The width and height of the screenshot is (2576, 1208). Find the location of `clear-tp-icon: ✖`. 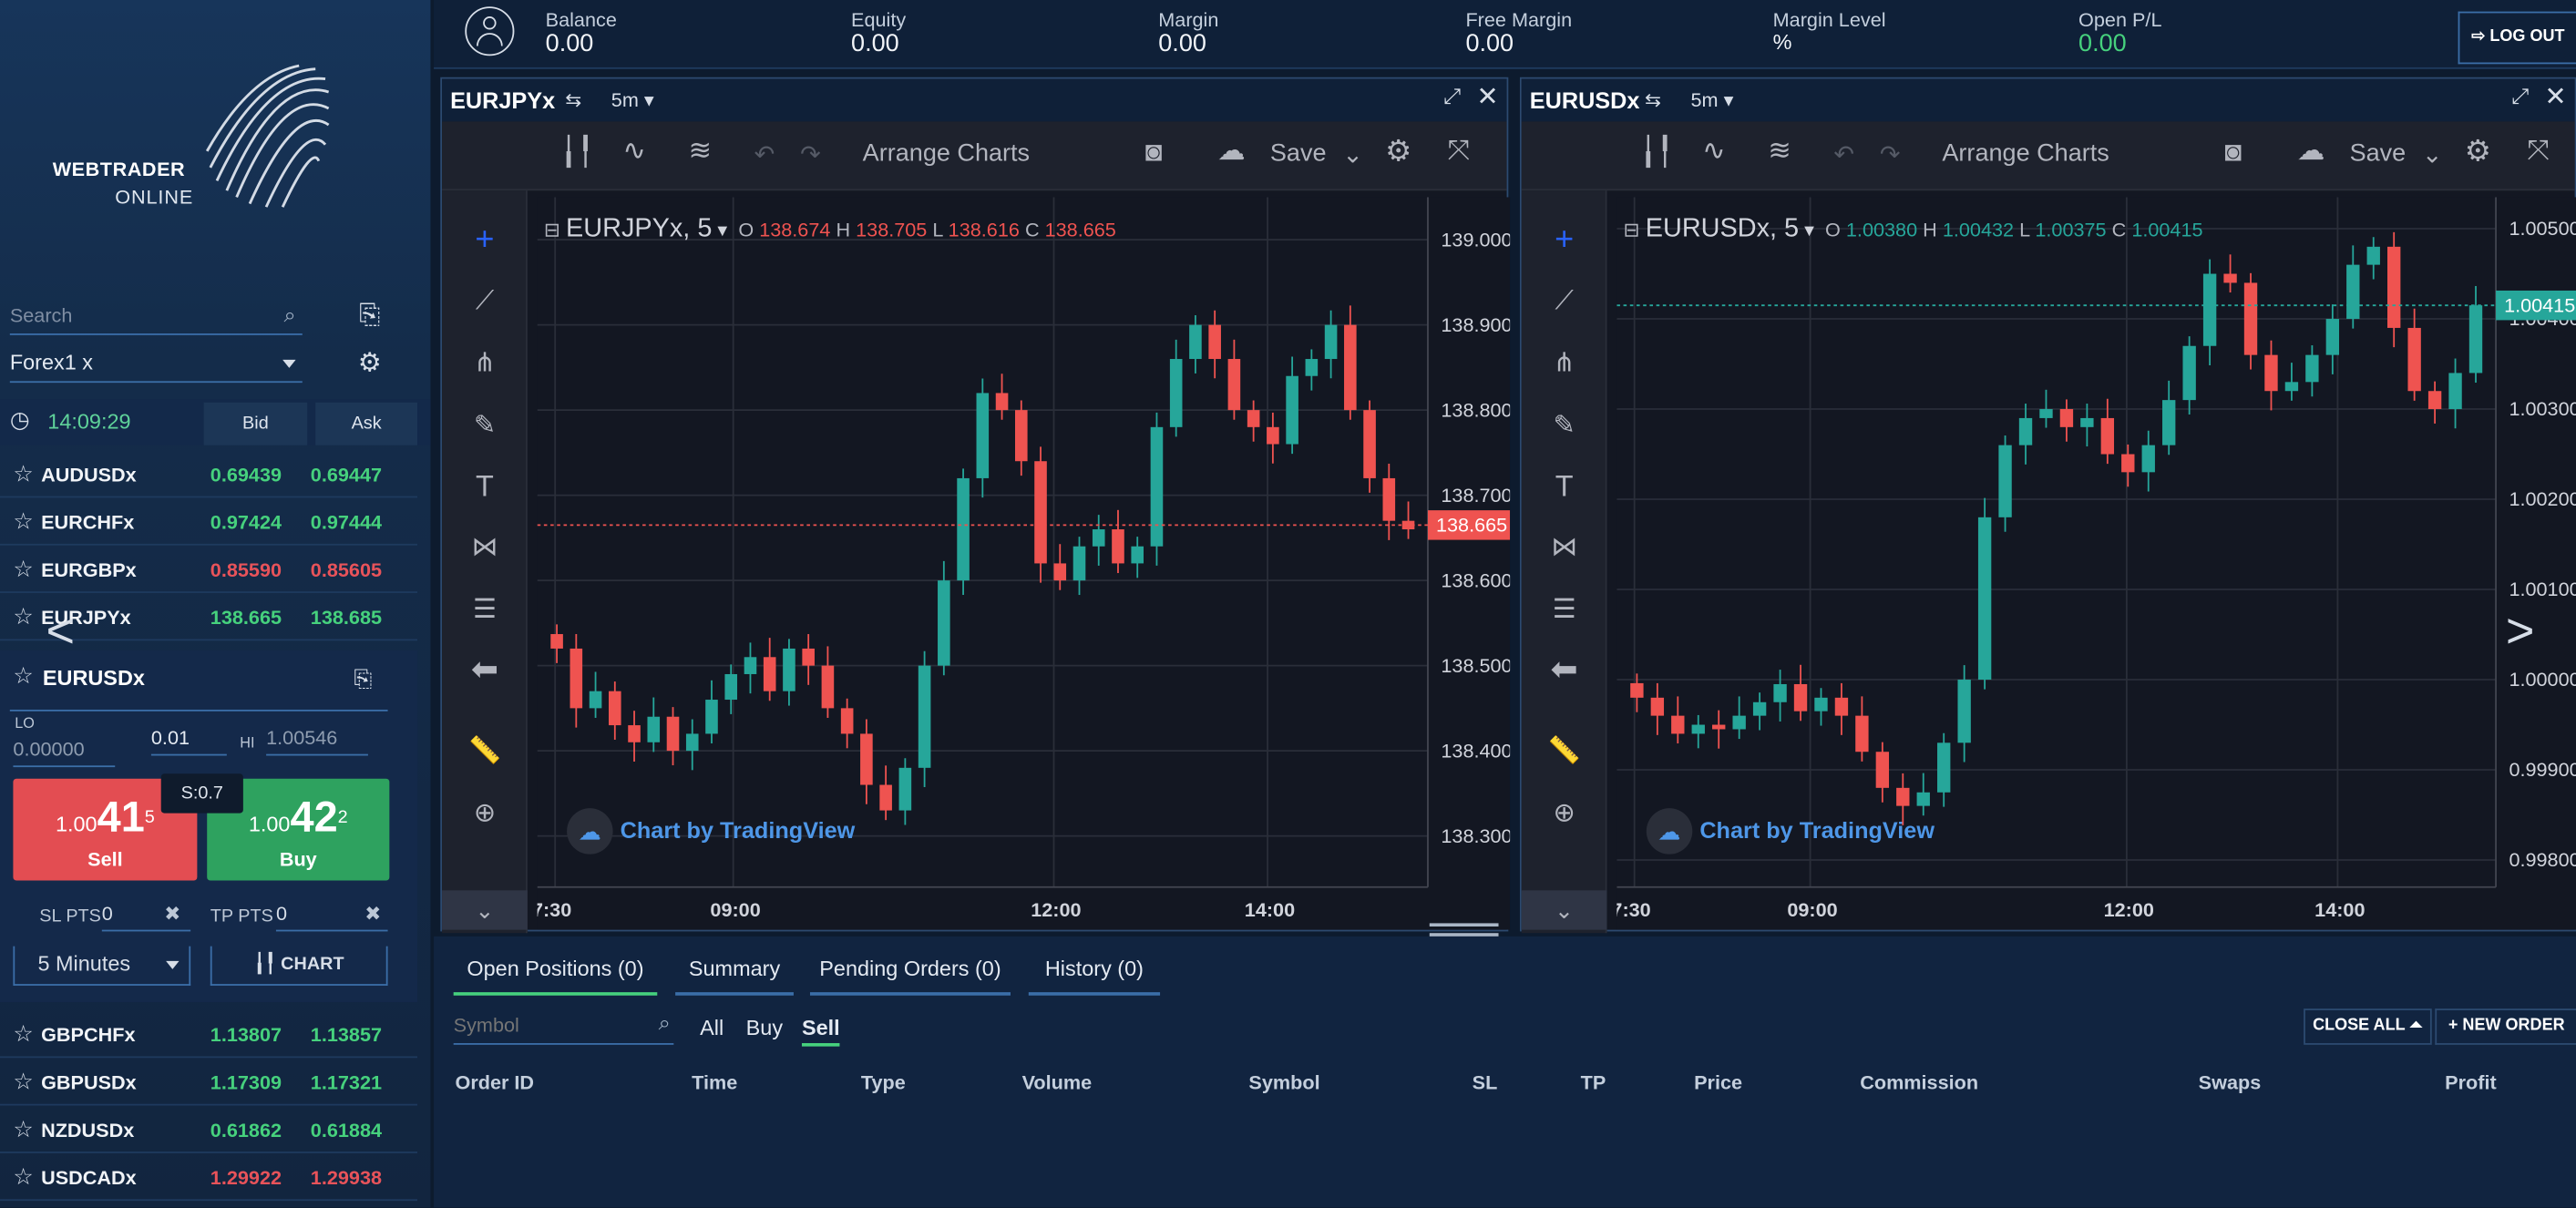

clear-tp-icon: ✖ is located at coordinates (372, 913).